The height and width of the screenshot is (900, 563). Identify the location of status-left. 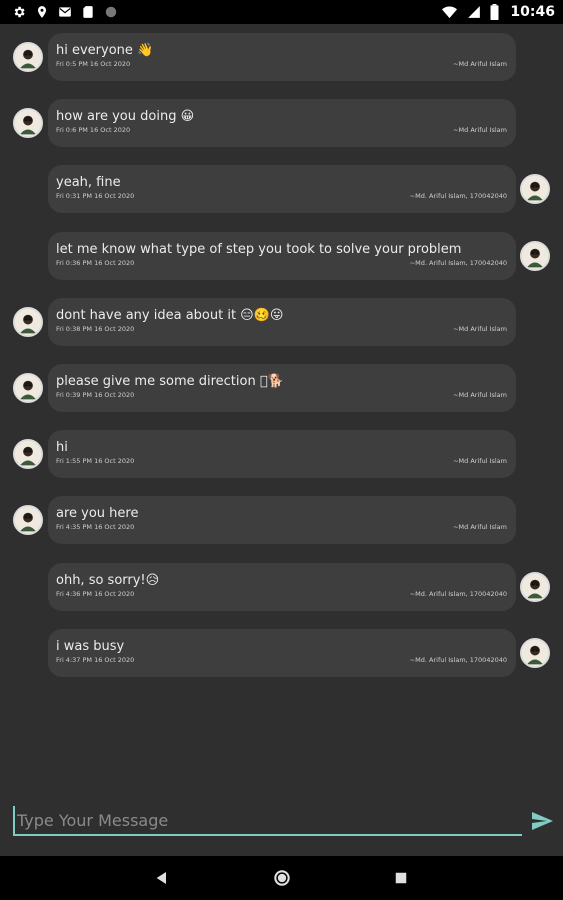
(65, 12).